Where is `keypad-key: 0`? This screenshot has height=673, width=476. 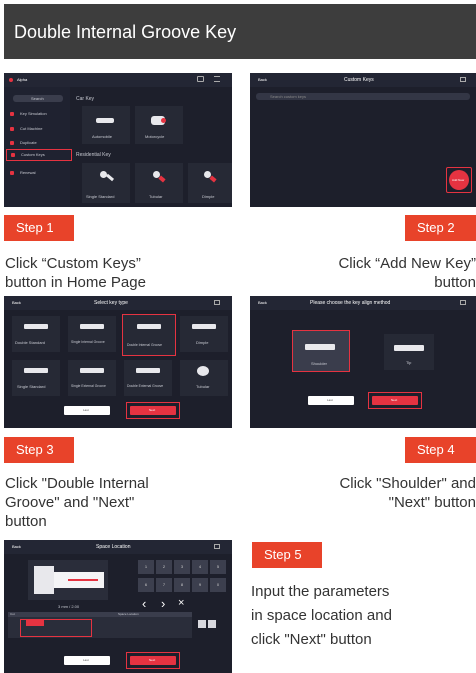 keypad-key: 0 is located at coordinates (218, 585).